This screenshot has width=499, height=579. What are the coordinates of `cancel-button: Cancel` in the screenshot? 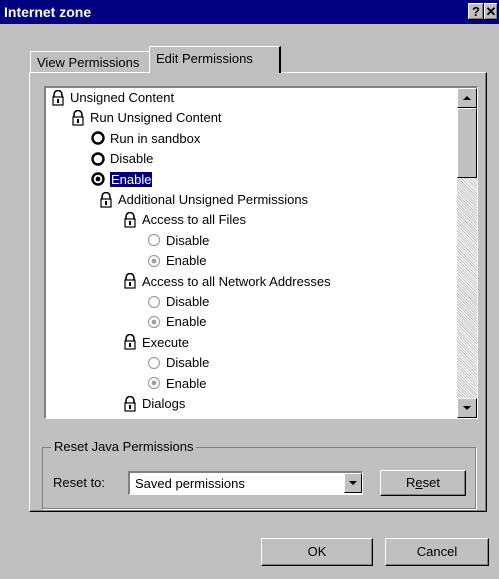 It's located at (437, 552).